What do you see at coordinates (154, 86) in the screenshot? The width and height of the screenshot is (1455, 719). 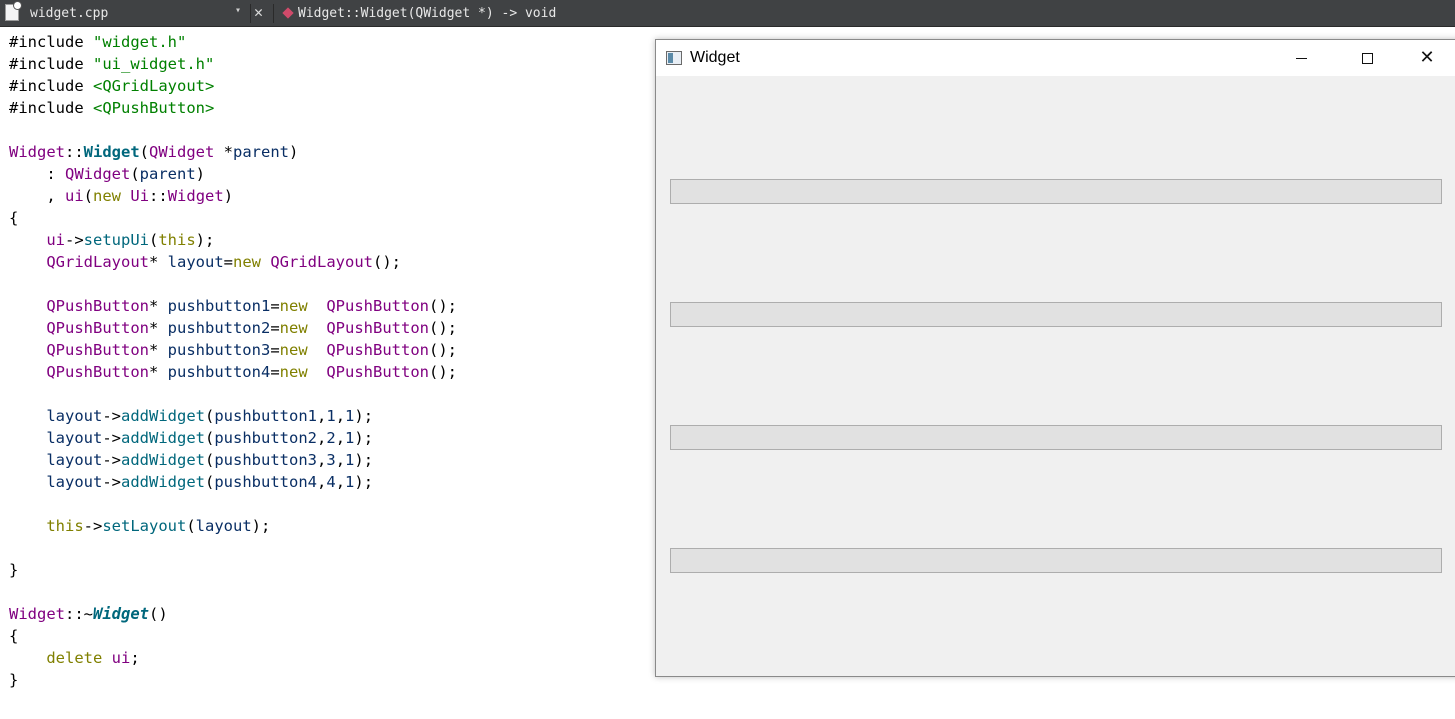 I see `code-token: <QGridLayout>` at bounding box center [154, 86].